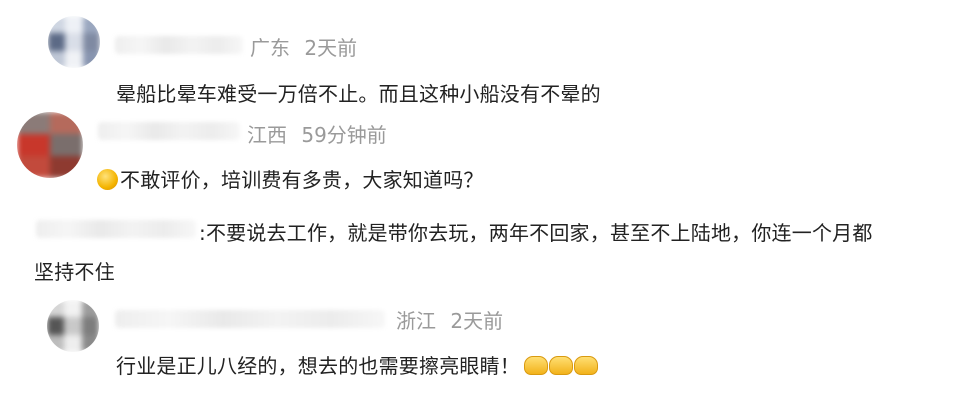 The width and height of the screenshot is (960, 410). What do you see at coordinates (270, 48) in the screenshot?
I see `location-label: 广东` at bounding box center [270, 48].